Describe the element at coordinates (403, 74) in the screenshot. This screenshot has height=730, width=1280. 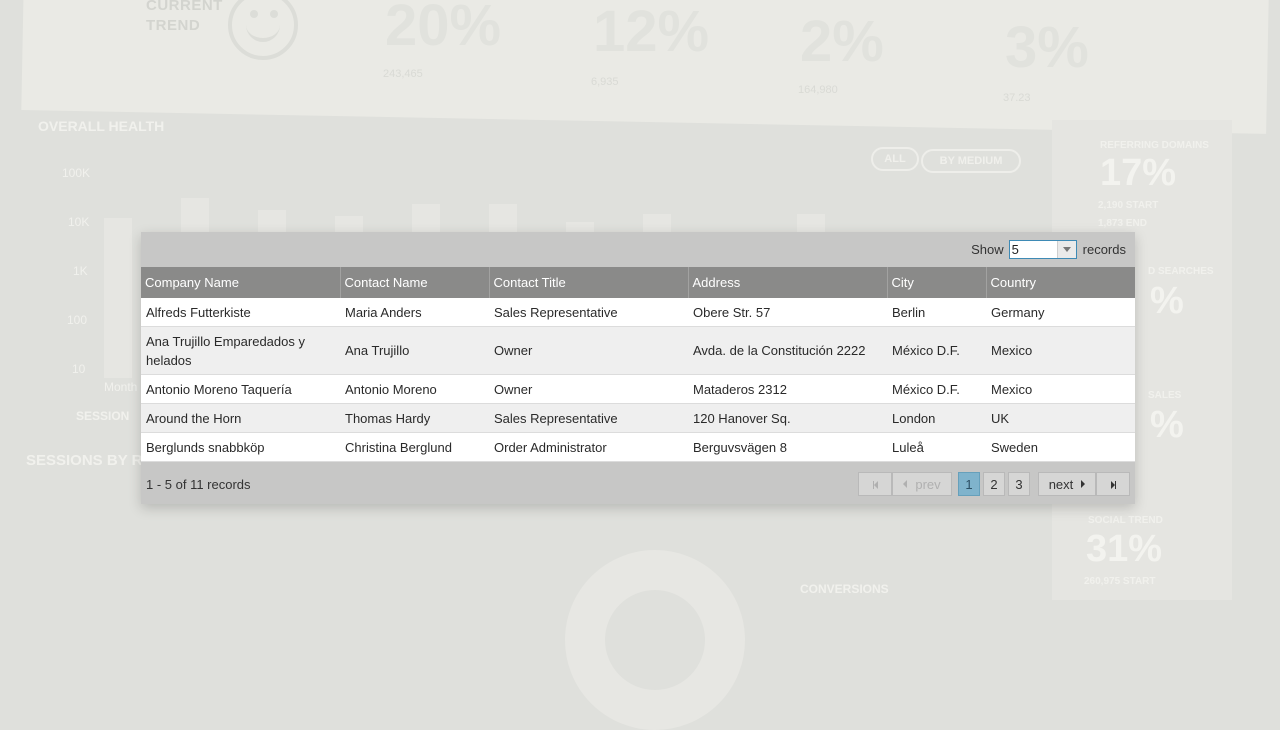
I see `bg-stat-sub: 243,465` at that location.